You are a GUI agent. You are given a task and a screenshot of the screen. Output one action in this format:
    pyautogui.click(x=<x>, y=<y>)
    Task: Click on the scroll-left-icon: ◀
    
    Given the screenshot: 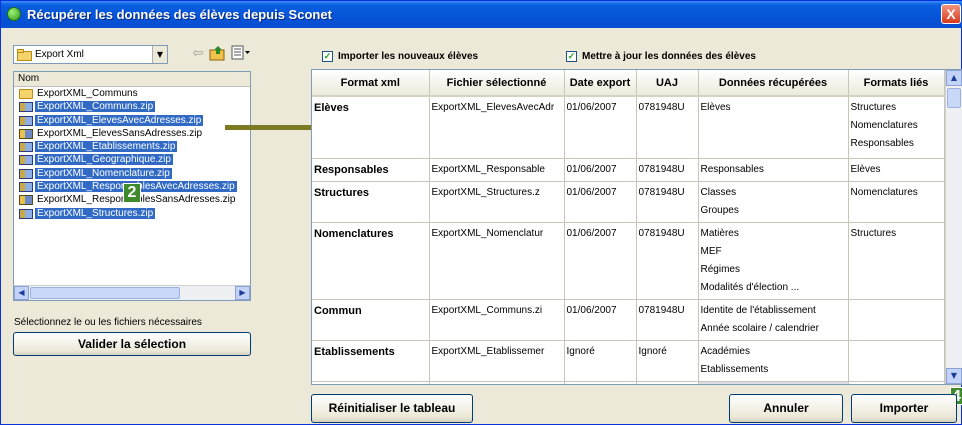 What is the action you would take?
    pyautogui.click(x=21, y=293)
    